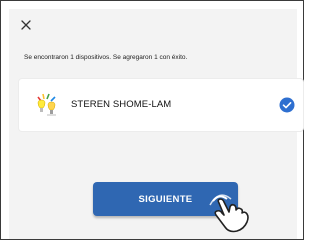 The image size is (320, 240). What do you see at coordinates (26, 25) in the screenshot?
I see `close-icon` at bounding box center [26, 25].